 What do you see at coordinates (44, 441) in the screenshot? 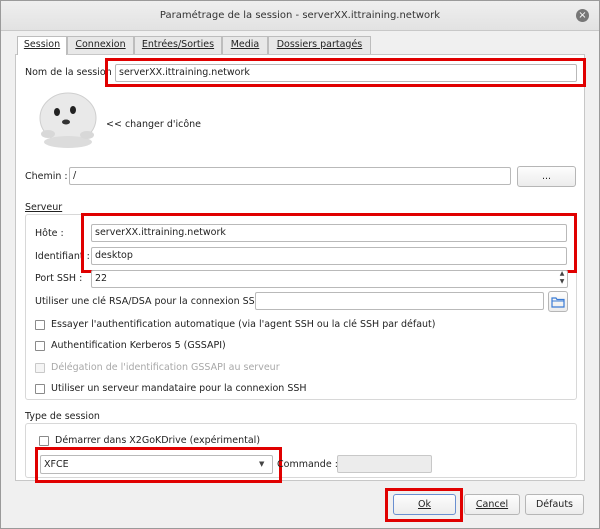
I see `x2gokdrive-checkbox` at bounding box center [44, 441].